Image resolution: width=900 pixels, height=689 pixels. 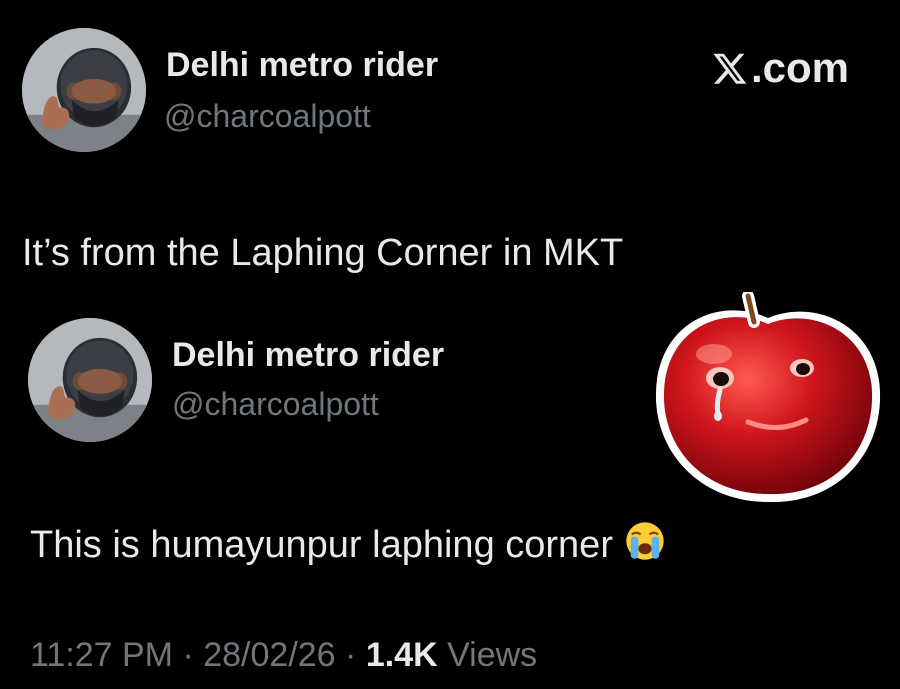 What do you see at coordinates (267, 116) in the screenshot?
I see `handle-top: @charcoalpott` at bounding box center [267, 116].